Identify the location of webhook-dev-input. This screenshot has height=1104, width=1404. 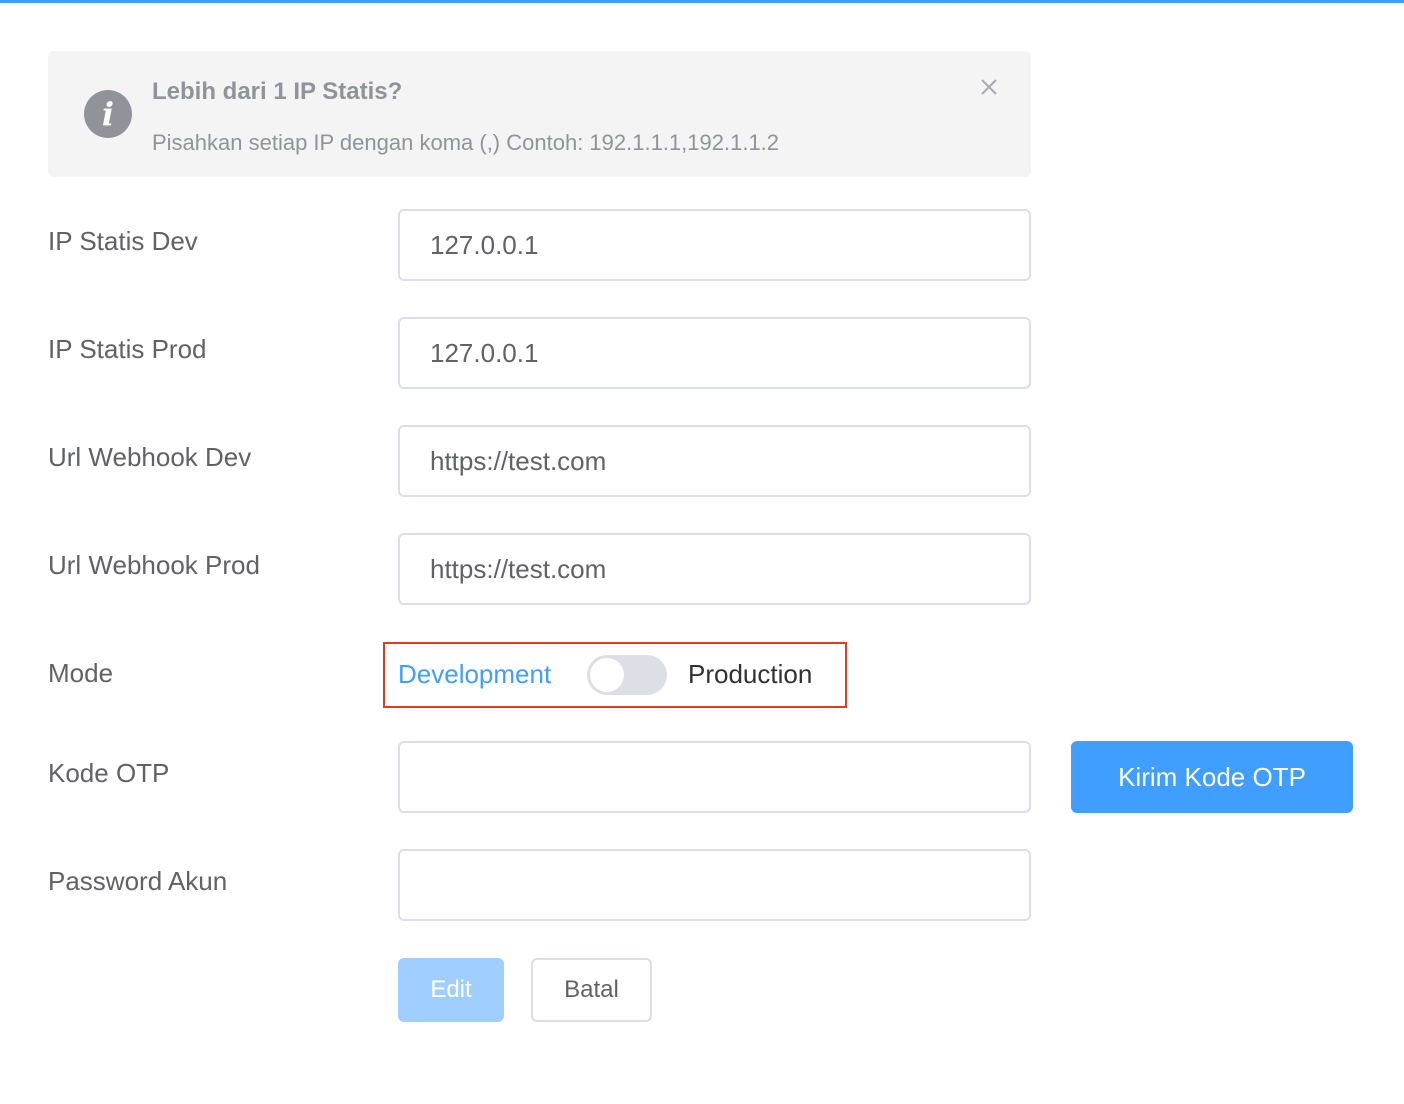
(714, 461).